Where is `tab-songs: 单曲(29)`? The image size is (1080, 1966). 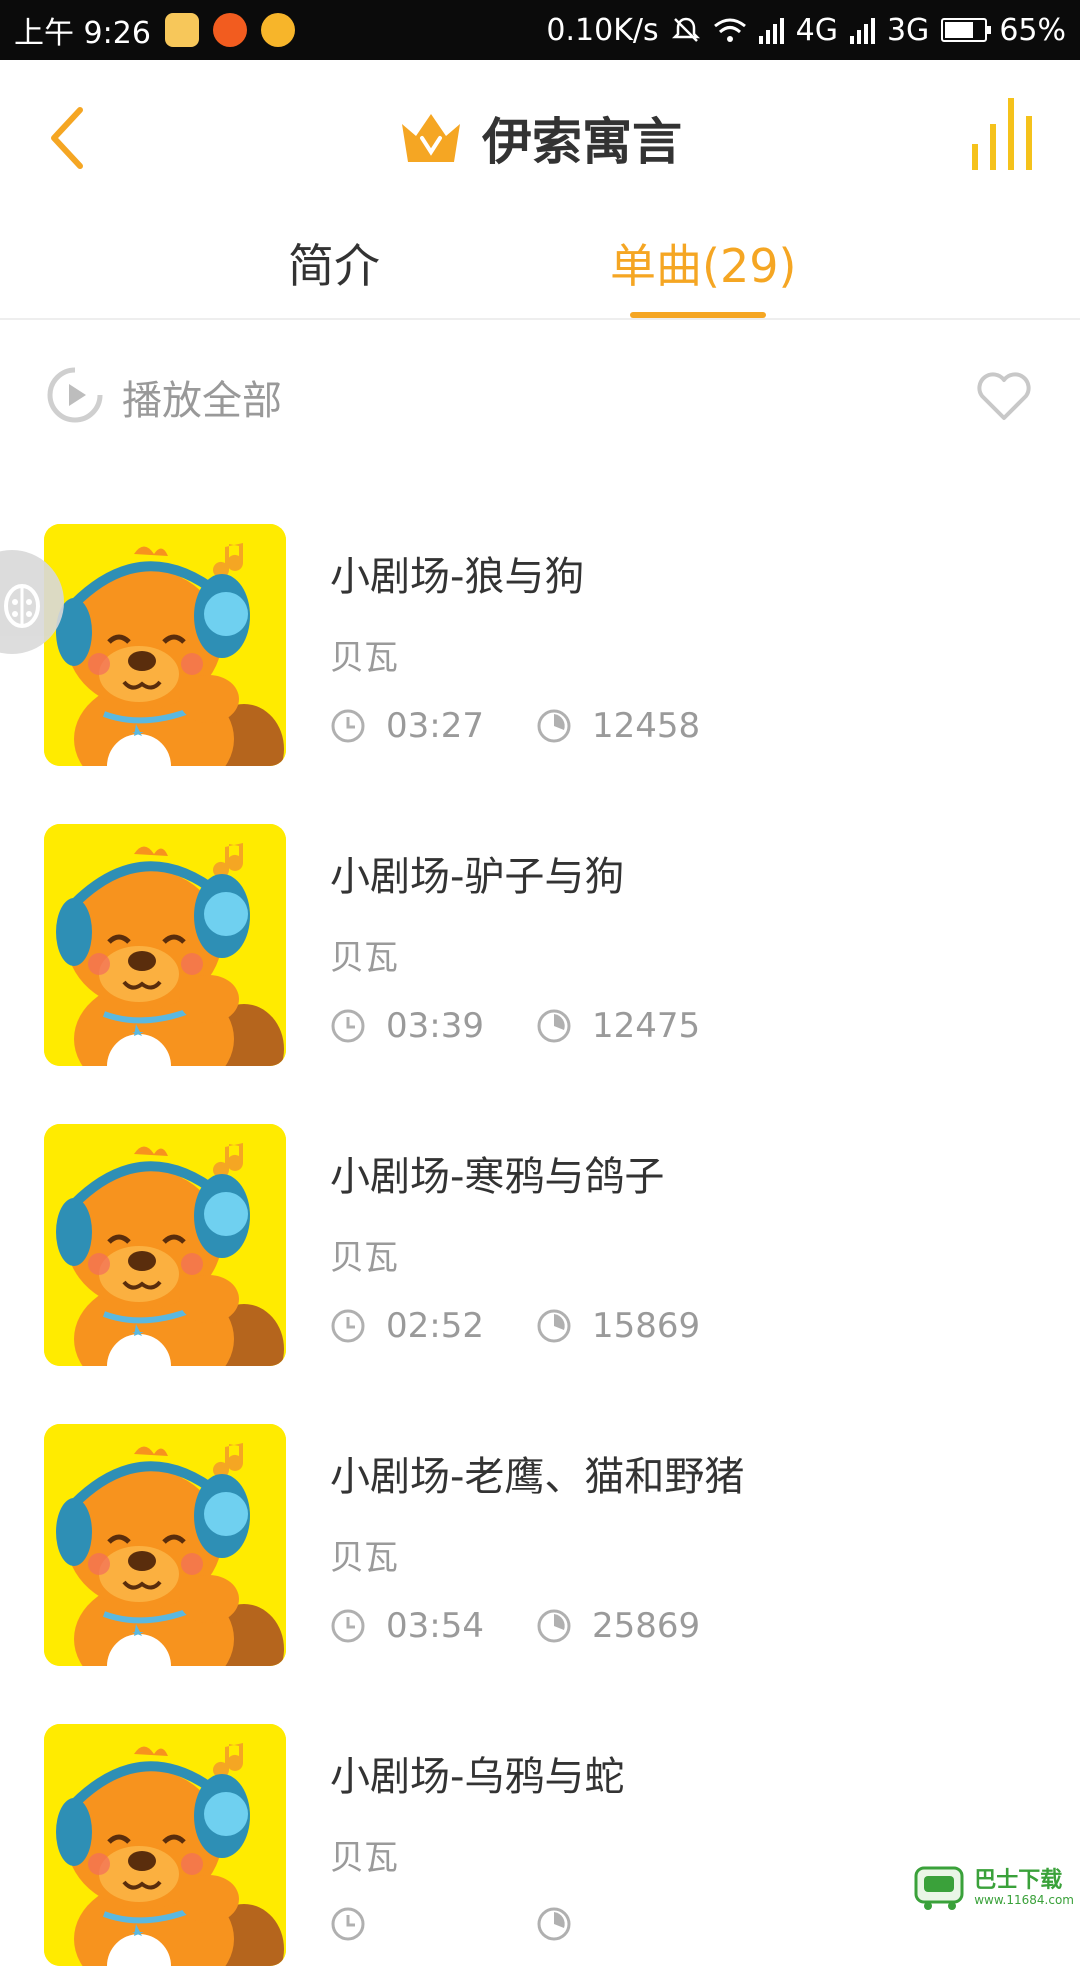 tab-songs: 单曲(29) is located at coordinates (703, 263).